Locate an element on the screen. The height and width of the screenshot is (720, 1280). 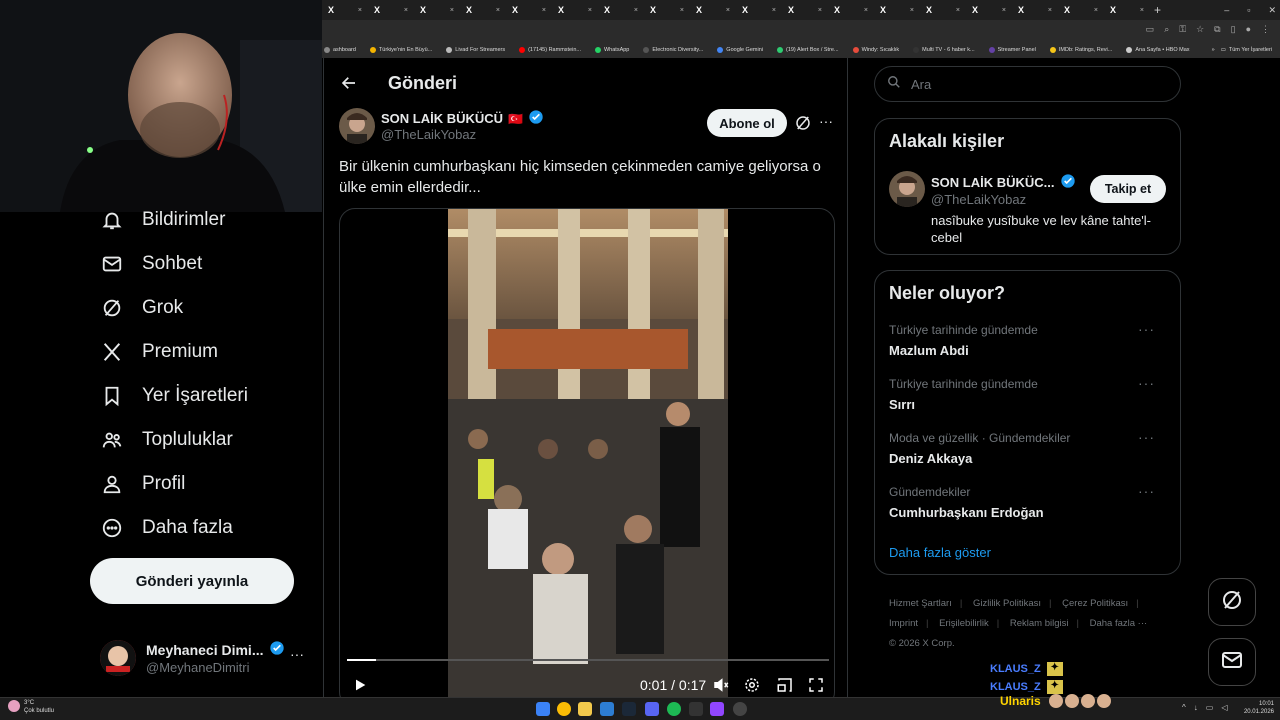
epic-games-icon is located at coordinates (696, 709).